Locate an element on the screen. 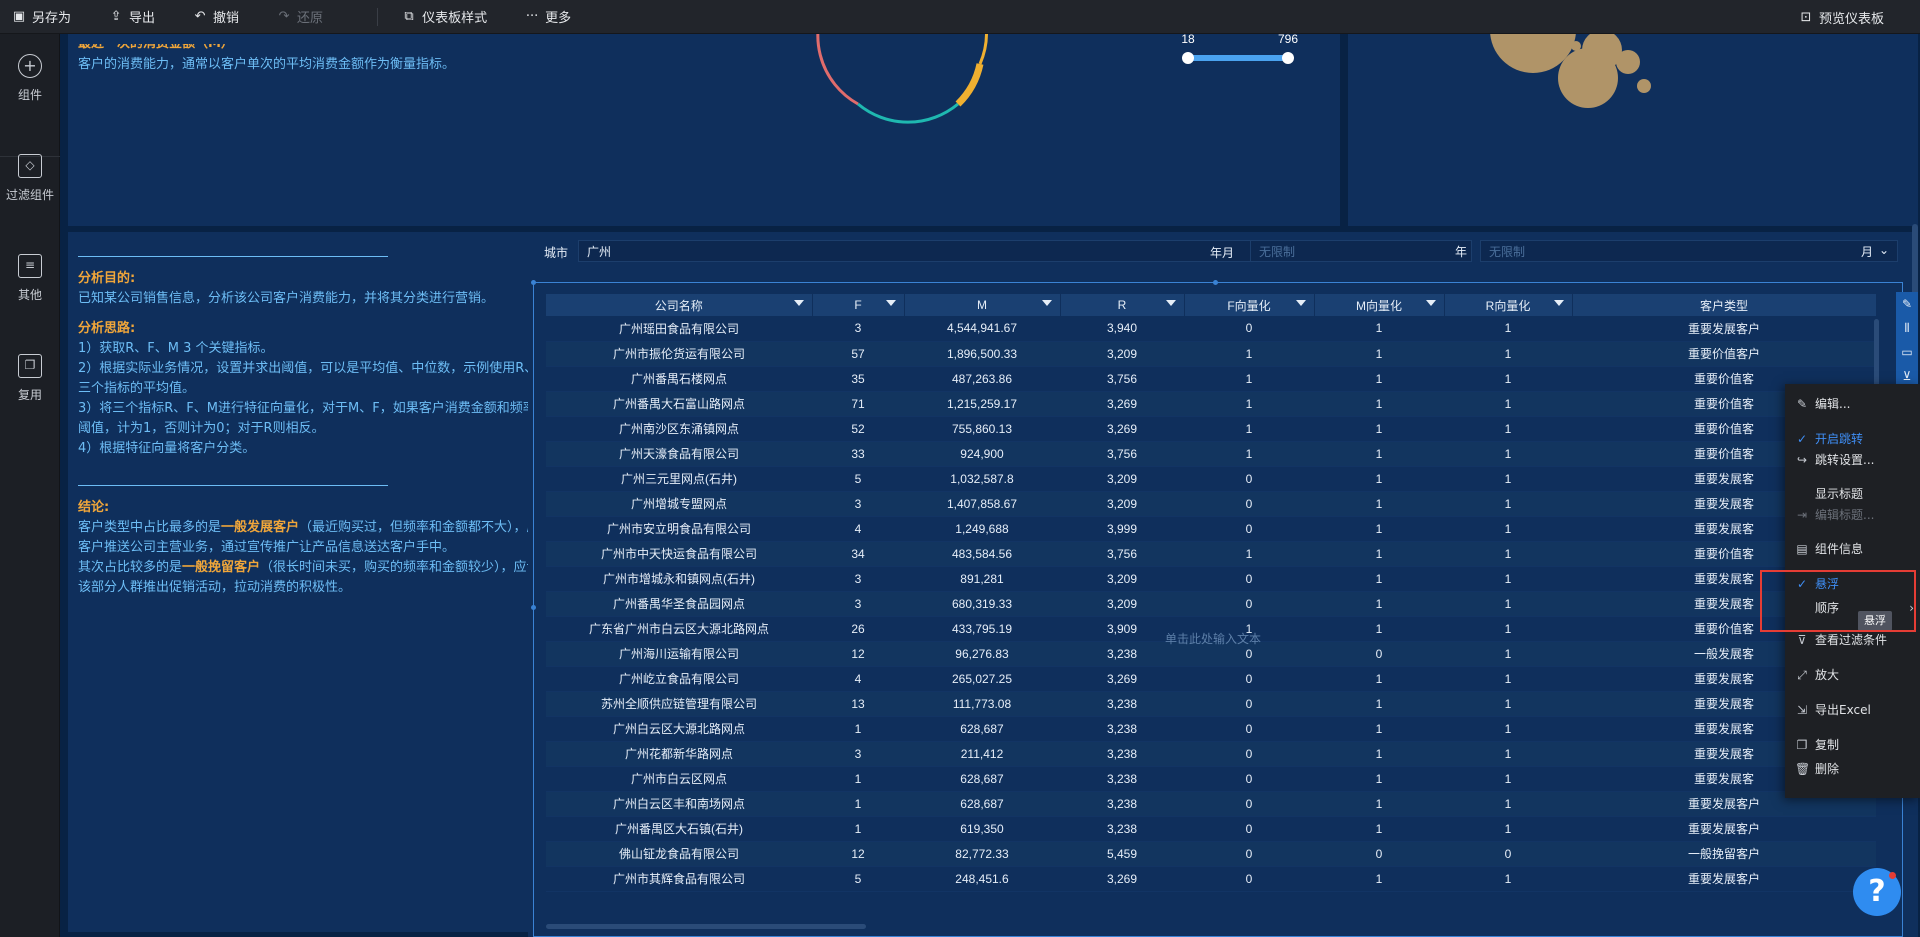  column-header: 客户类型 is located at coordinates (1724, 305).